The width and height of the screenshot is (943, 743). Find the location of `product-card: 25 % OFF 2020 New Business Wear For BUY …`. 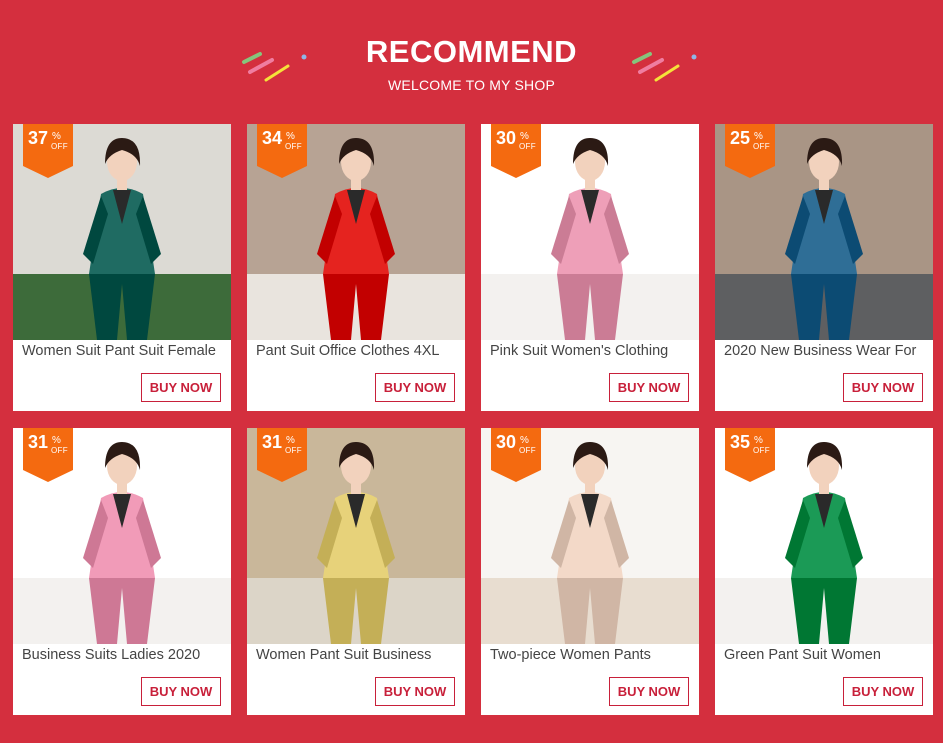

product-card: 25 % OFF 2020 New Business Wear For BUY … is located at coordinates (824, 267).